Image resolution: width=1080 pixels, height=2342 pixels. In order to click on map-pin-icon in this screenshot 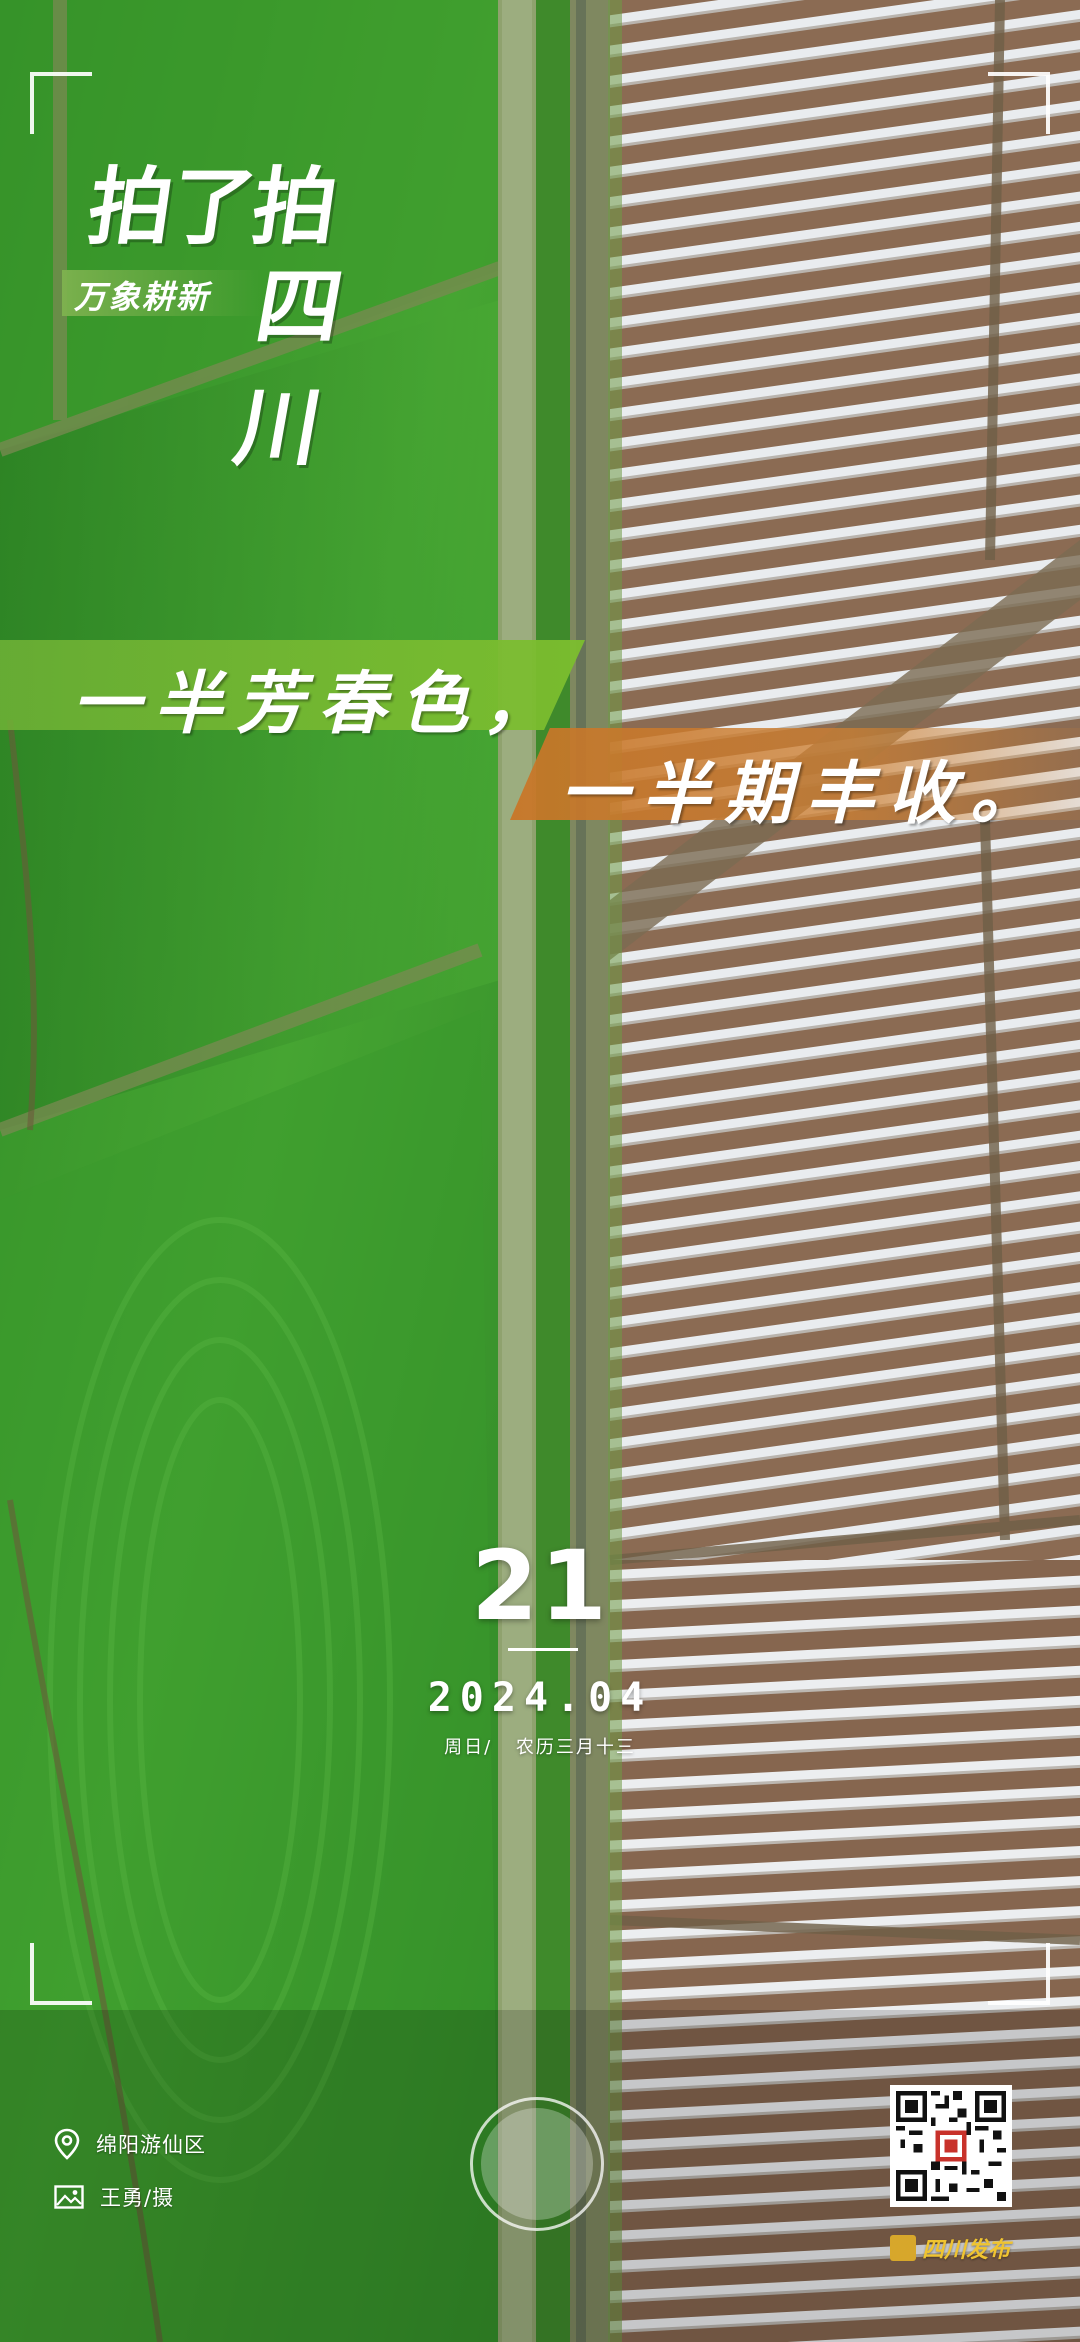, I will do `click(67, 2144)`.